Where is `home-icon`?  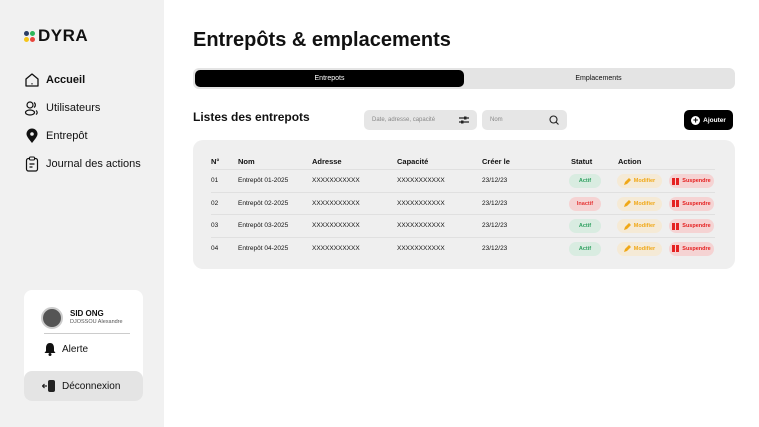
home-icon is located at coordinates (32, 80).